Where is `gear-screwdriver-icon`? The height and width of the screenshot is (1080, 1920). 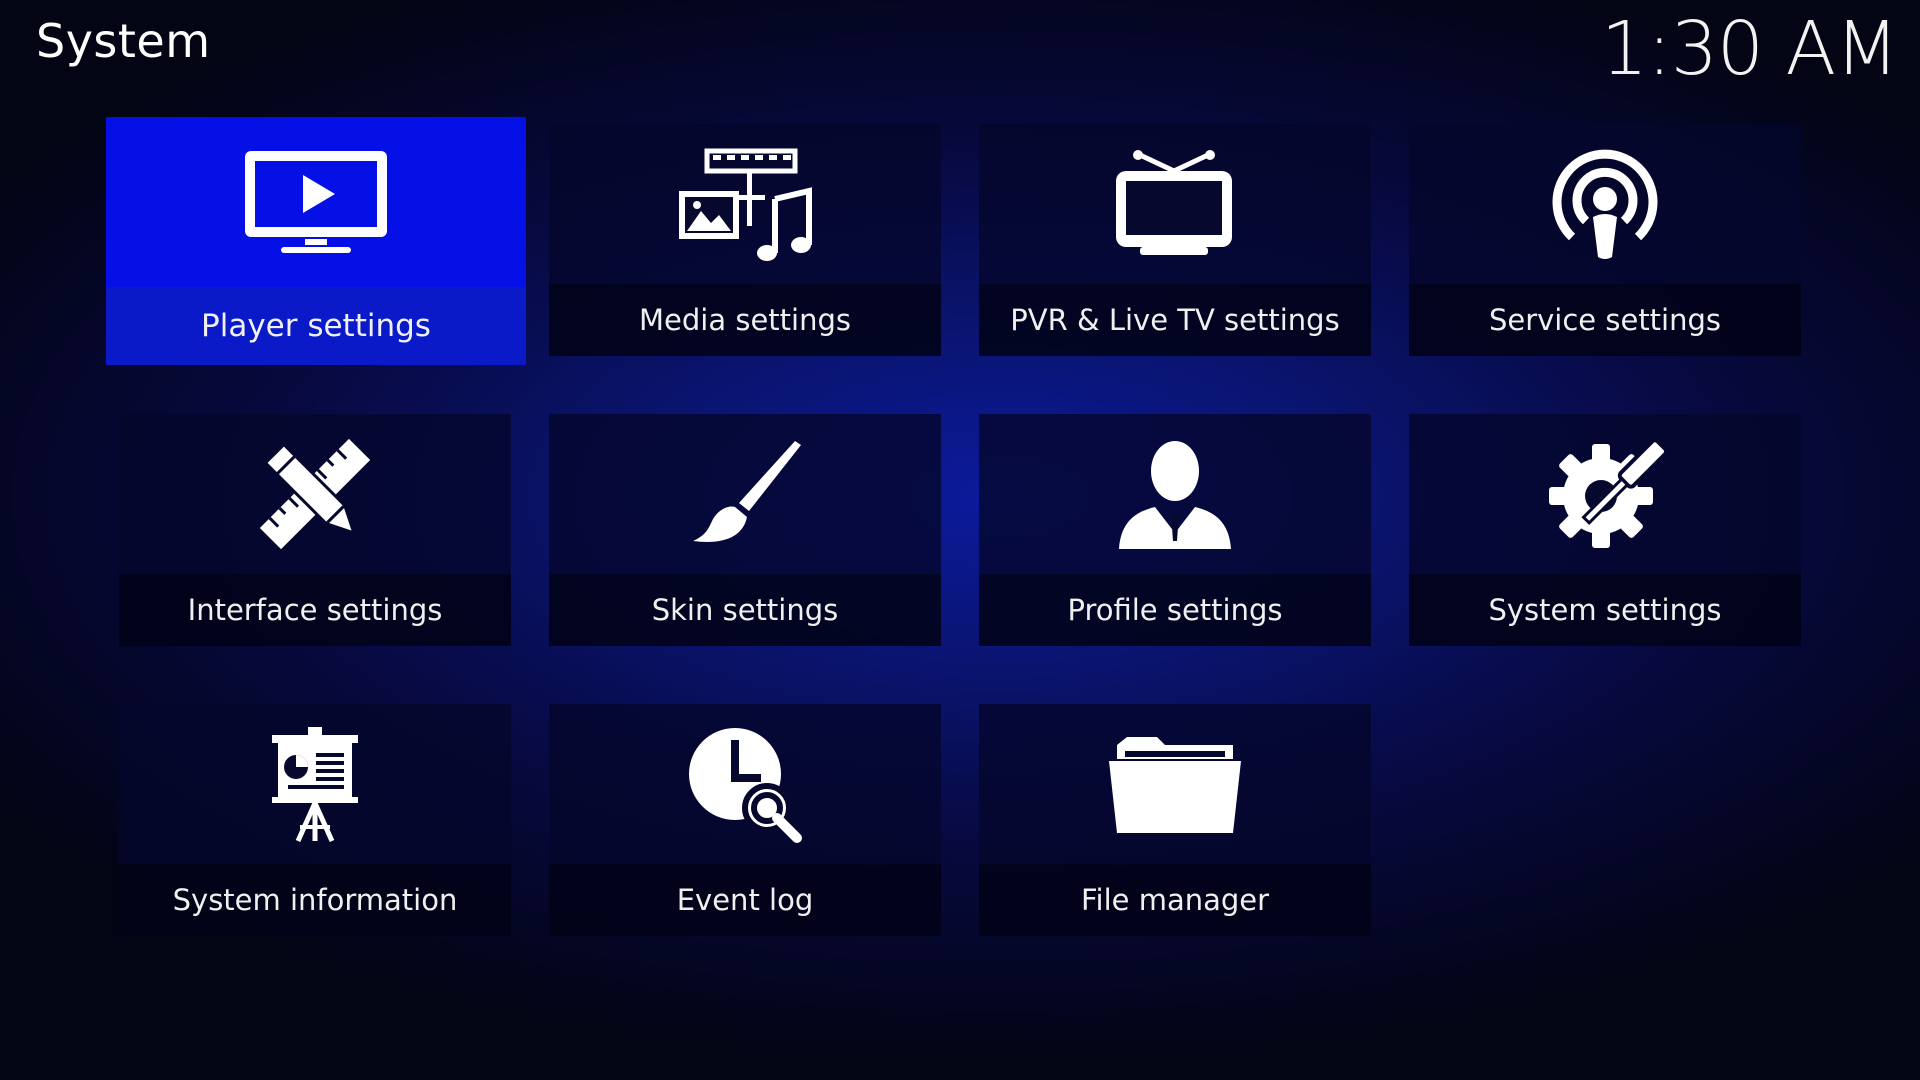
gear-screwdriver-icon is located at coordinates (1607, 493).